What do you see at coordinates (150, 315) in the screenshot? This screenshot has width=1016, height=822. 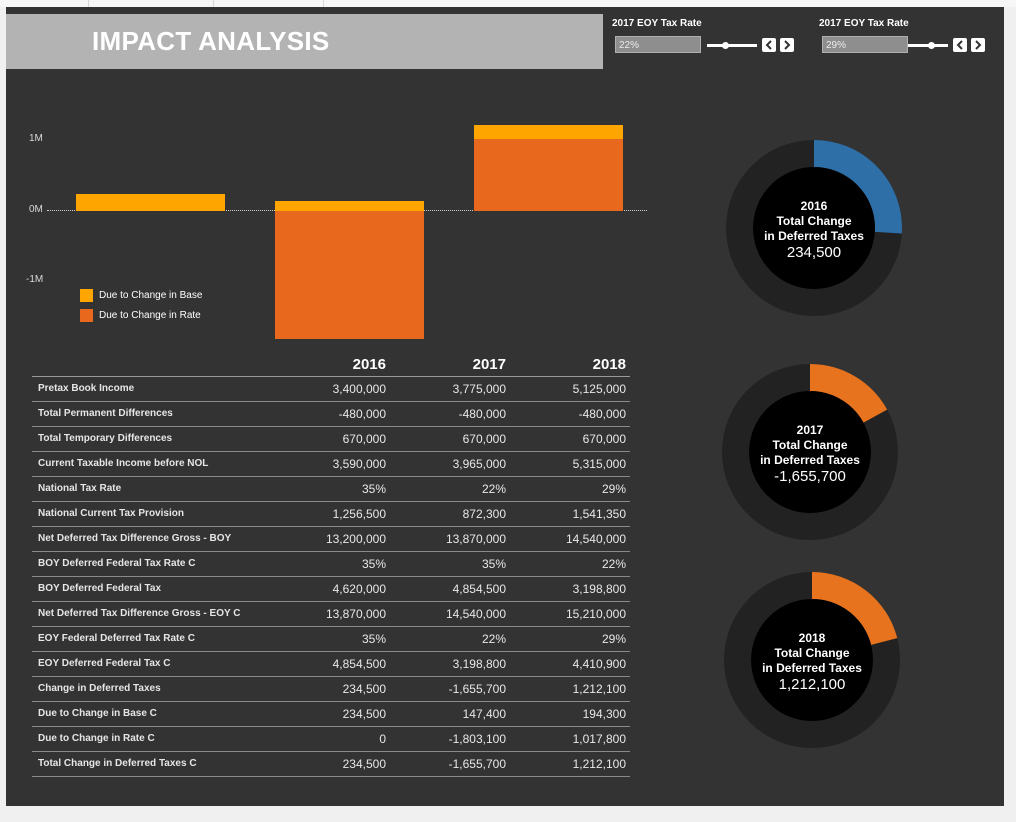 I see `legend-label-rate: Due to Change in Rate` at bounding box center [150, 315].